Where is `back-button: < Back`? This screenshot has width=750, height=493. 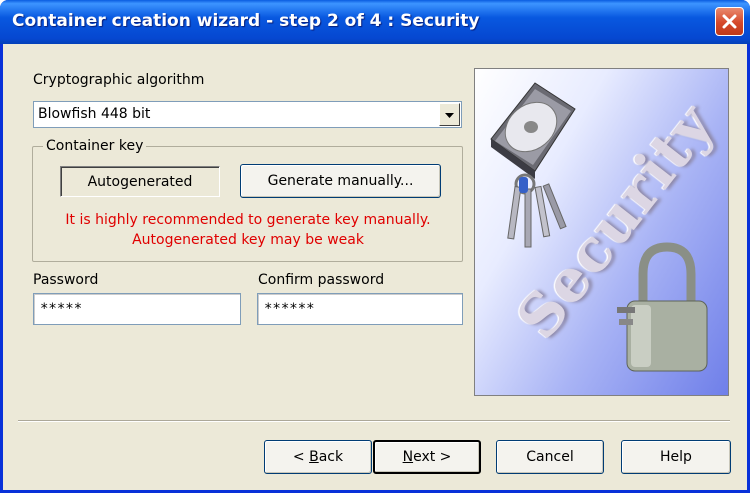 back-button: < Back is located at coordinates (318, 457).